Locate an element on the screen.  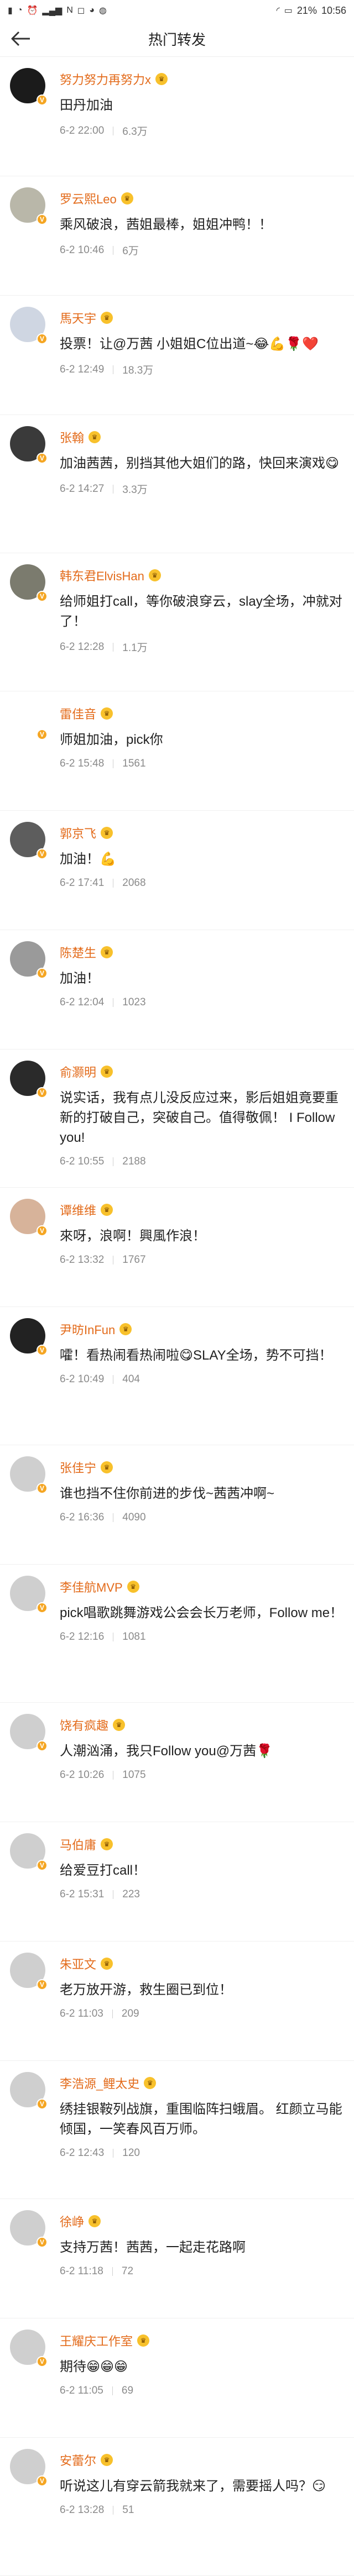
repost-text: 给师姐打call，等你破浪穿云，slay全场，冲就对了！ is located at coordinates (201, 611).